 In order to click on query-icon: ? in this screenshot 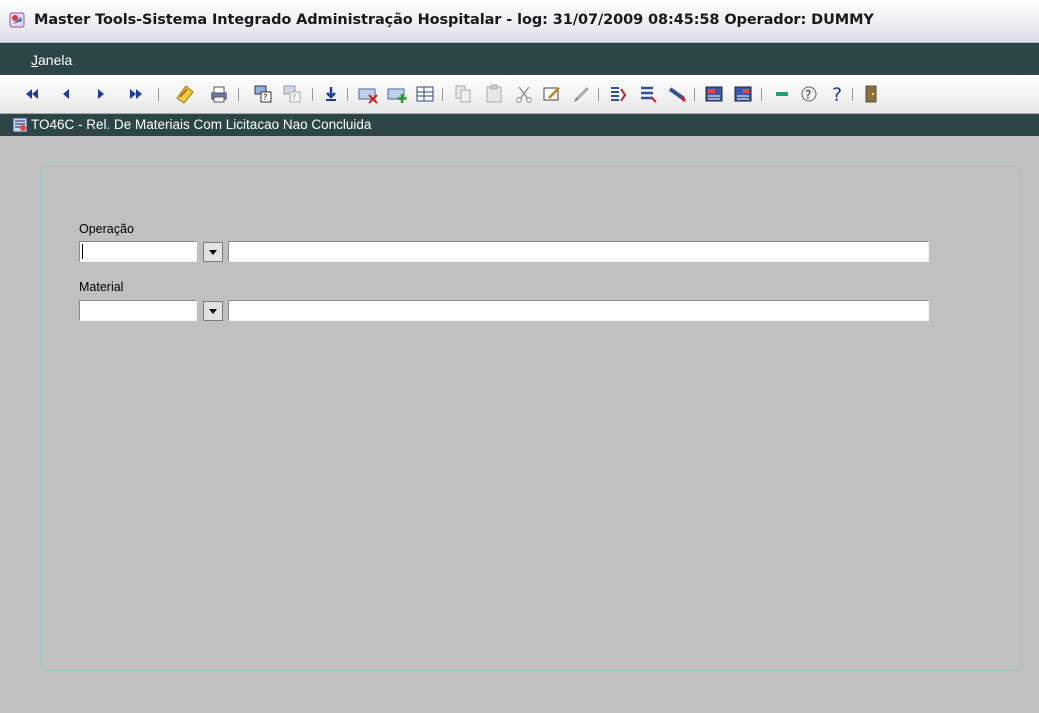, I will do `click(263, 94)`.